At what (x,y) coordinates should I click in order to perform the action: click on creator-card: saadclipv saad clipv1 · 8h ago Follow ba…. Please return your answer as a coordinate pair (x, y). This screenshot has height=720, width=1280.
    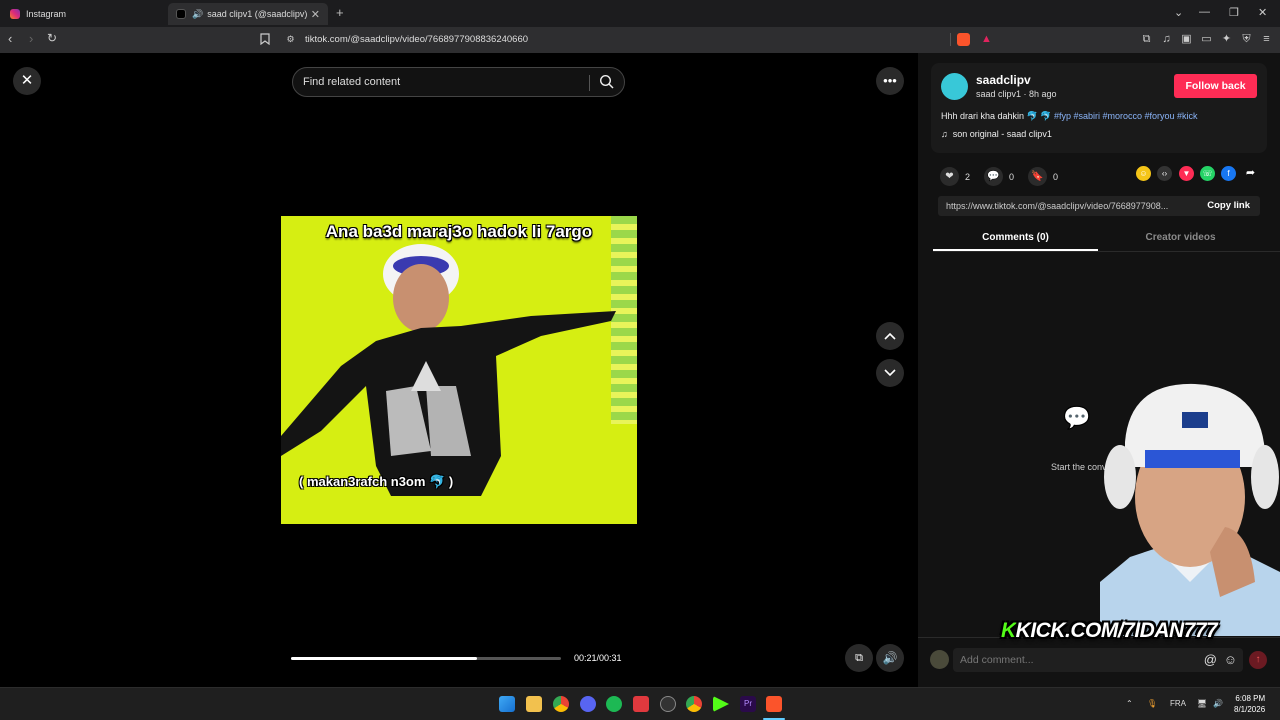
    Looking at the image, I should click on (1099, 108).